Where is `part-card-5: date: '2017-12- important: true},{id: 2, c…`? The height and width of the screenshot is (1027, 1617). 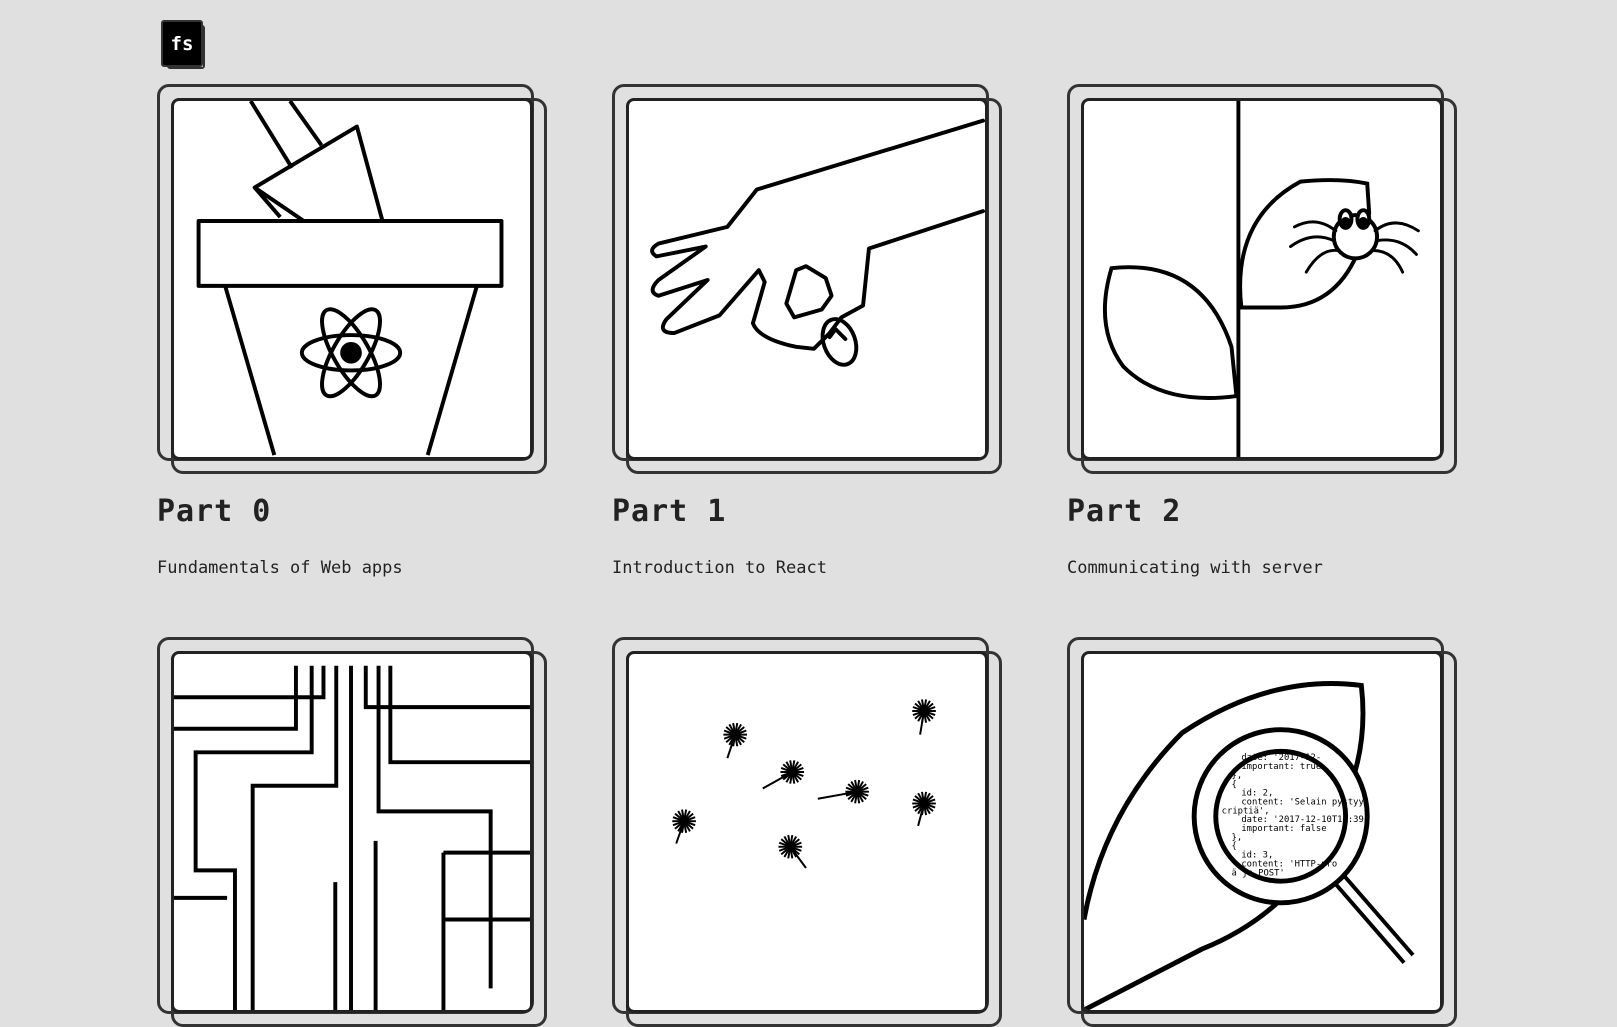
part-card-5: date: '2017-12- important: true},{id: 2, c… is located at coordinates (1262, 832).